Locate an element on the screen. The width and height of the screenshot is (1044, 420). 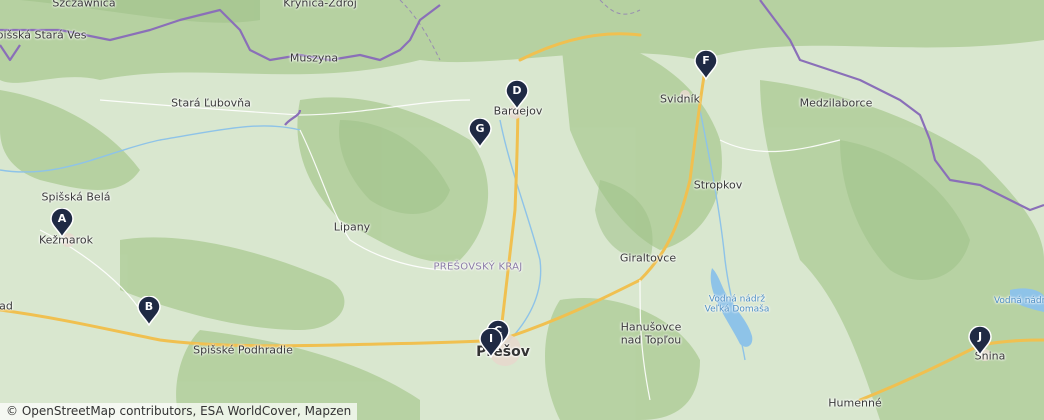
place-spisska-stara-ves: Spišská Stará Ves is located at coordinates (43, 35).